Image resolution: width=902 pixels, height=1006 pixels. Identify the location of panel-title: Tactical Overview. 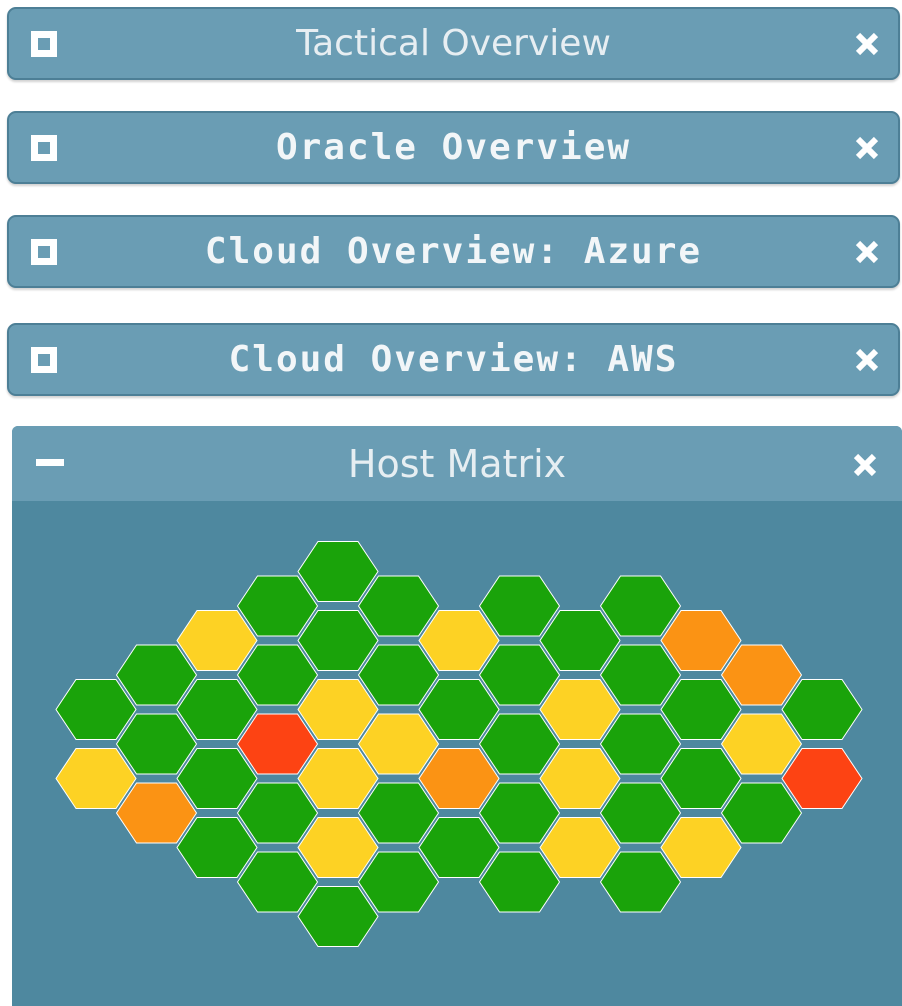
(453, 43).